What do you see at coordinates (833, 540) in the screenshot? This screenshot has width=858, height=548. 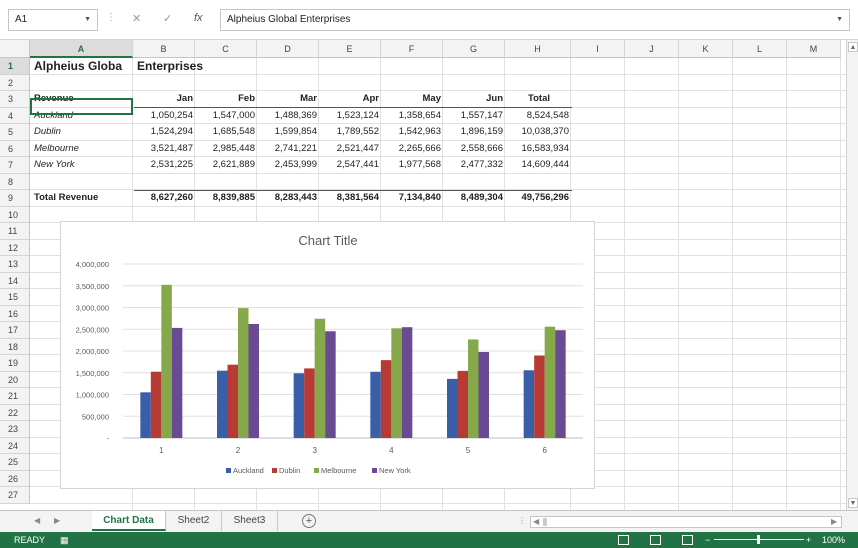 I see `zoom-level: 100%` at bounding box center [833, 540].